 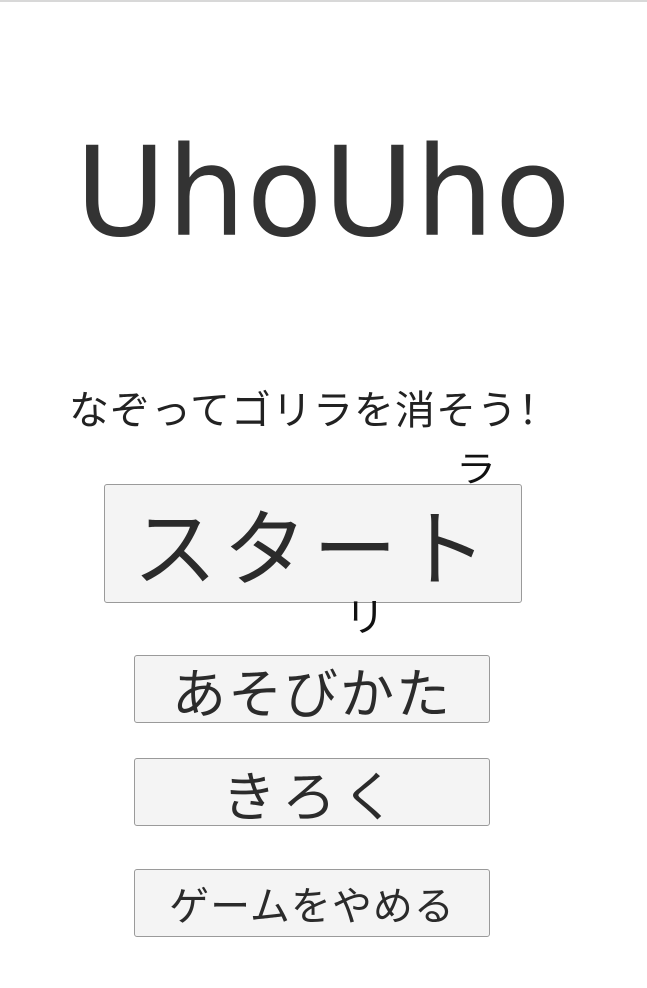 I want to click on records-button: きろく, so click(x=312, y=792).